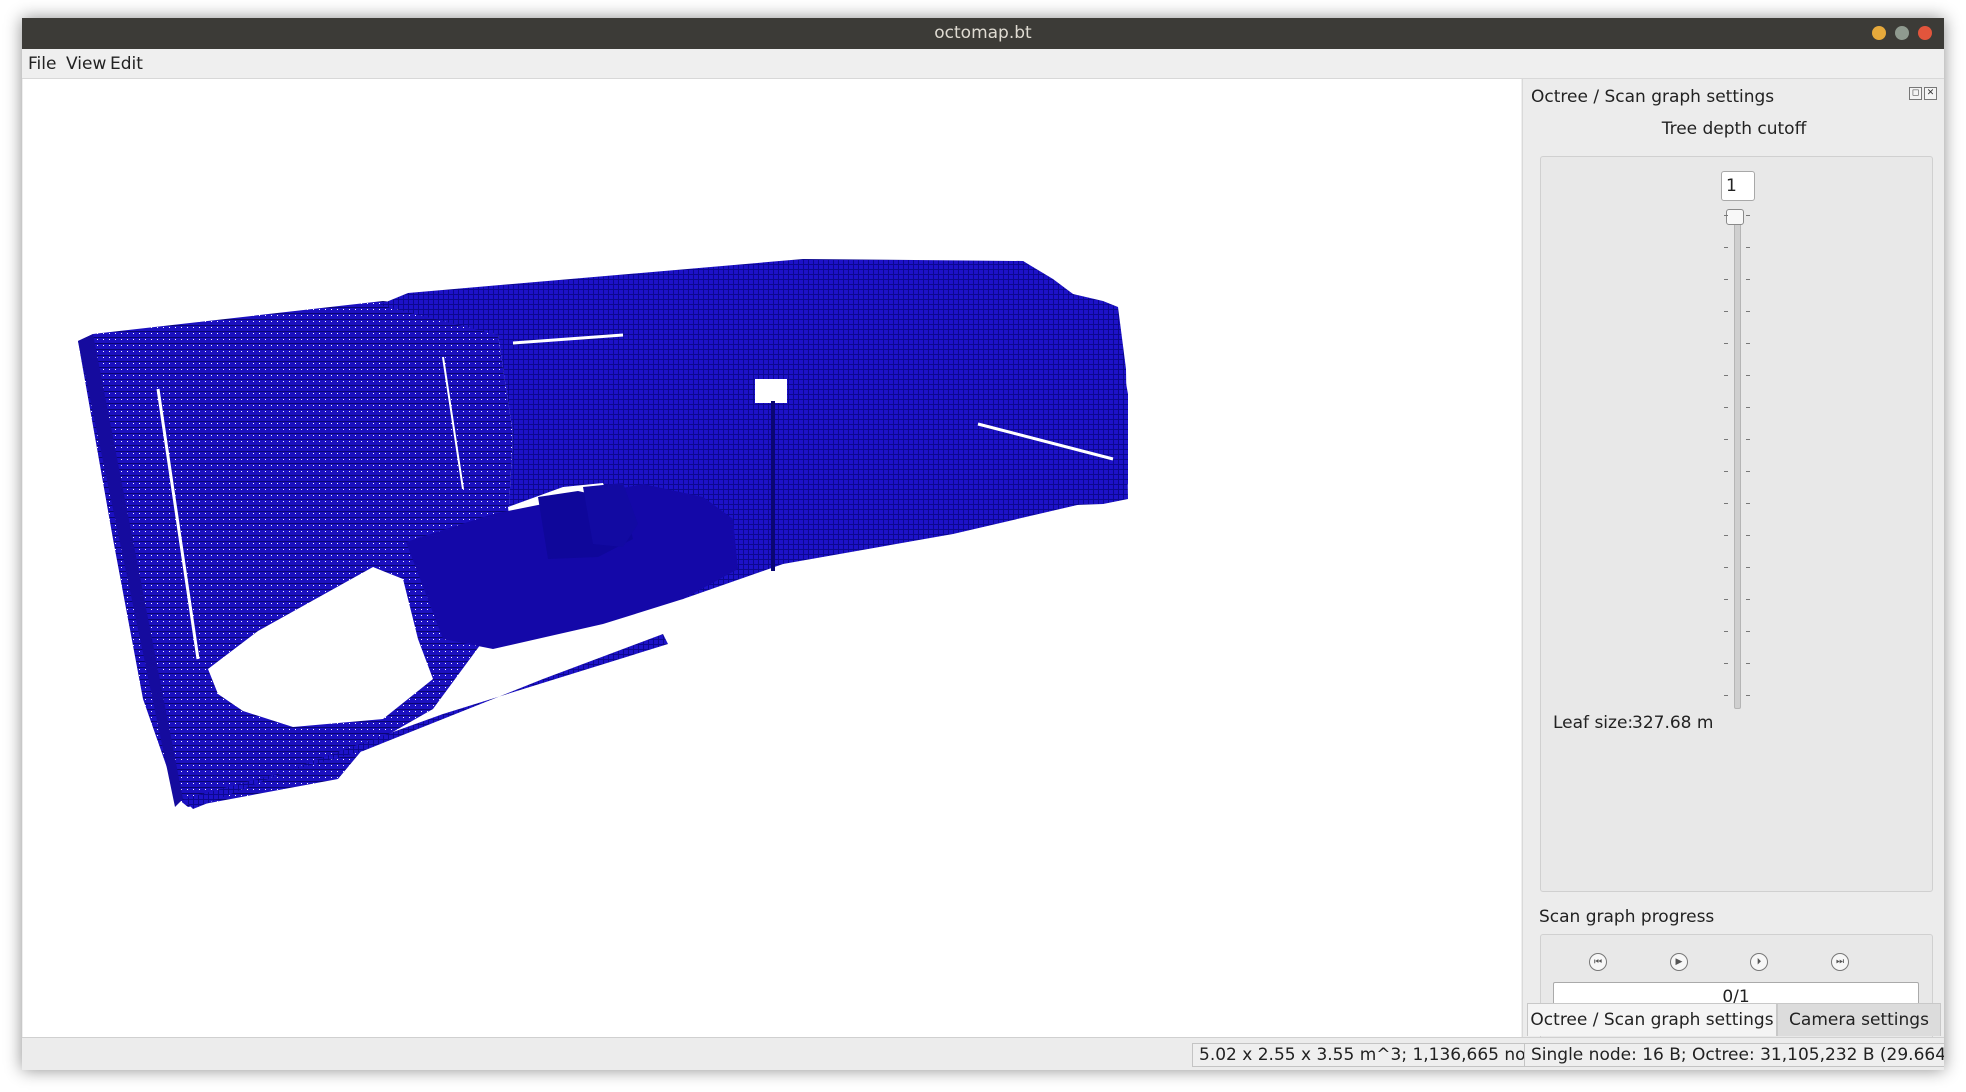 This screenshot has width=1966, height=1092. I want to click on depth-slider-handle, so click(1735, 217).